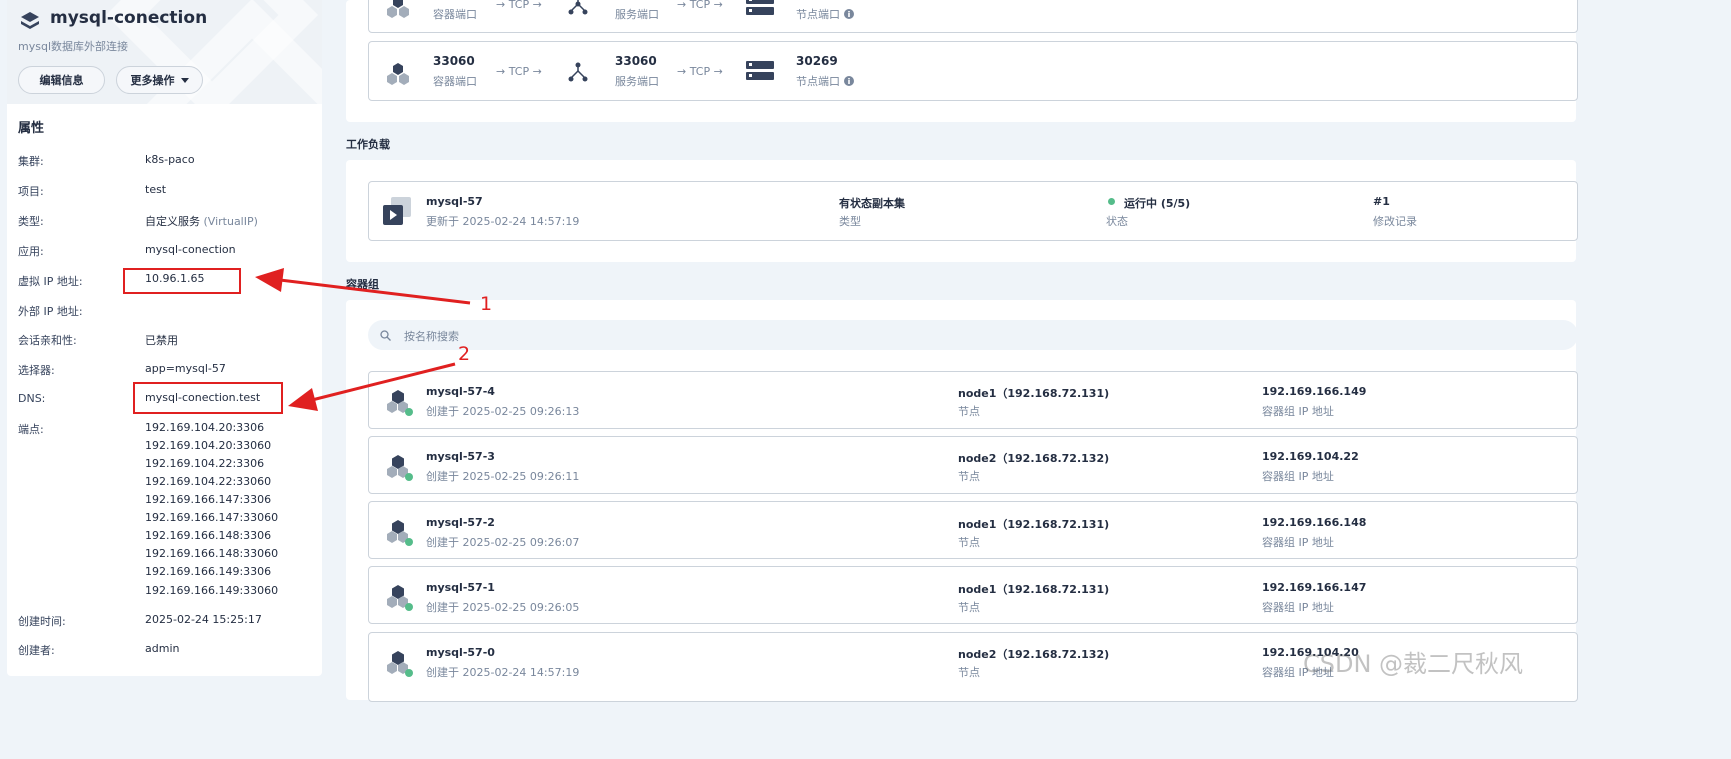 The height and width of the screenshot is (759, 1731). What do you see at coordinates (50, 311) in the screenshot?
I see `prop-label-external-ip: 外部 IP 地址:` at bounding box center [50, 311].